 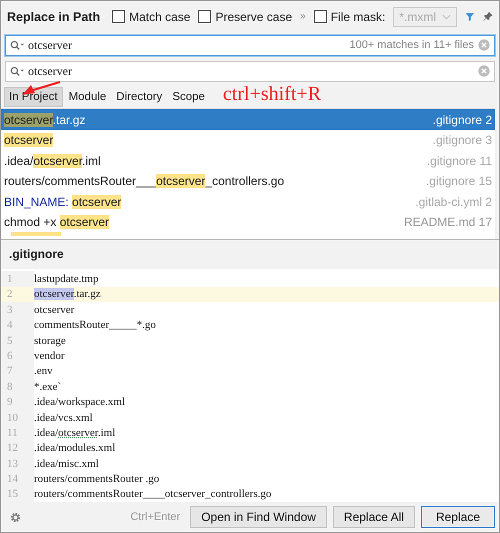 I want to click on line-number: 15, so click(x=17, y=494).